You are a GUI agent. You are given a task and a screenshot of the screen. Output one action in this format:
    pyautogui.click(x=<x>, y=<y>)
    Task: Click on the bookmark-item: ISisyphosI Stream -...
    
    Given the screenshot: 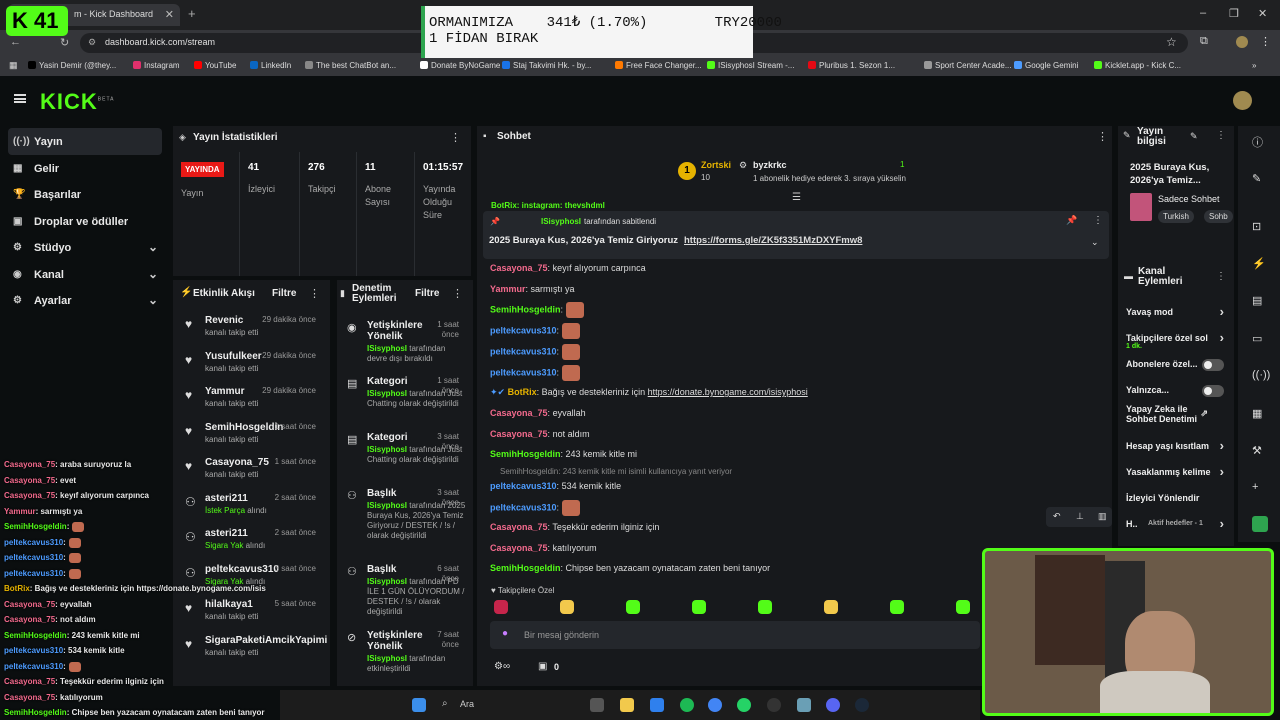 What is the action you would take?
    pyautogui.click(x=750, y=65)
    